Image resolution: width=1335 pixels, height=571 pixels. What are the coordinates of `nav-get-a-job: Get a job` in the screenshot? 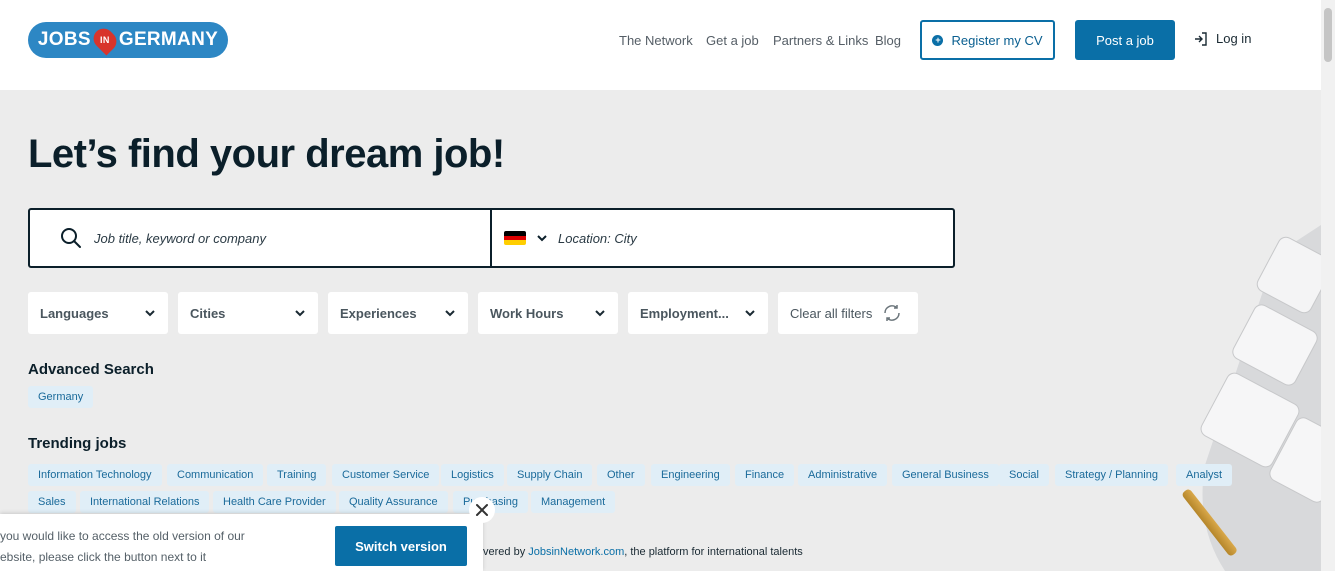 It's located at (732, 40).